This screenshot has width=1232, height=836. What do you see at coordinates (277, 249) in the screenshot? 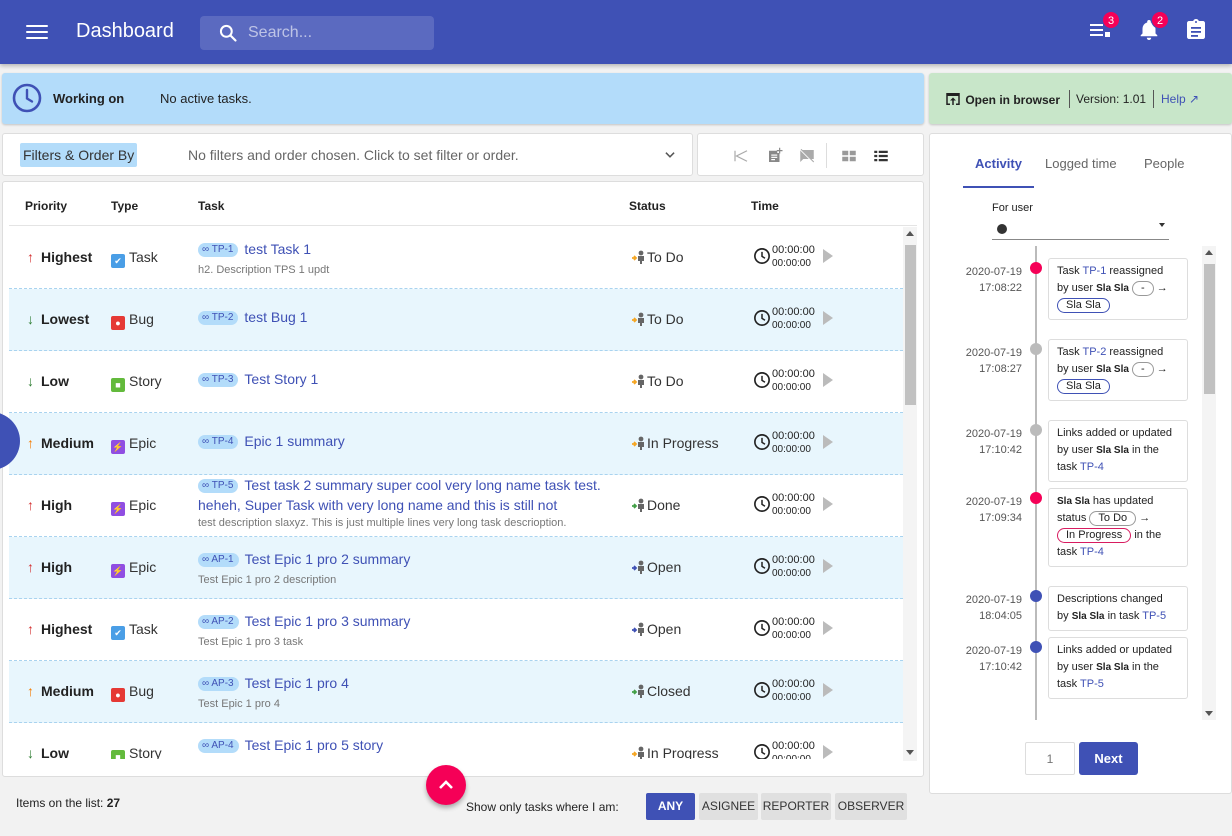
I see `task-title: test Task 1` at bounding box center [277, 249].